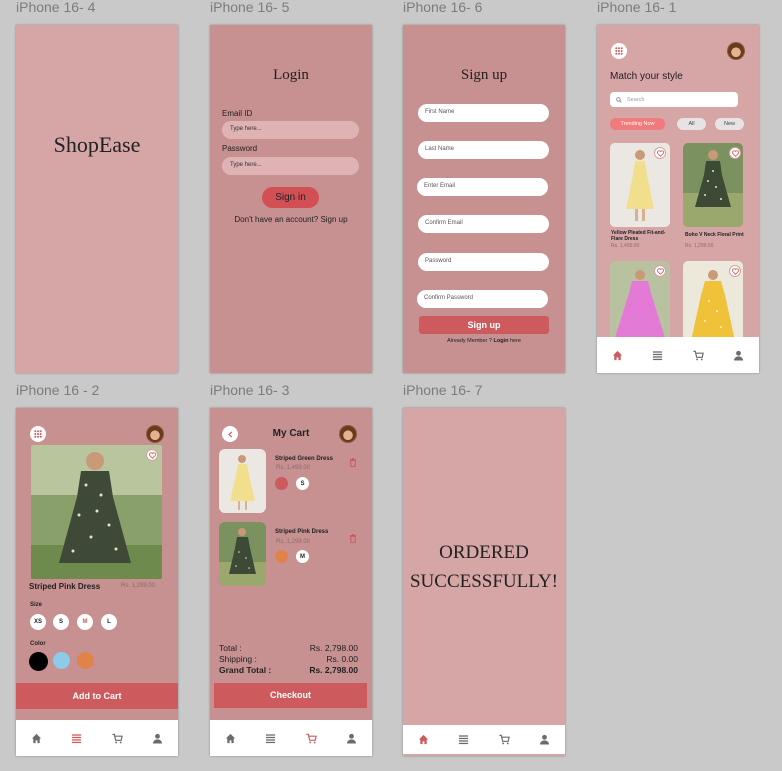 The width and height of the screenshot is (782, 771). I want to click on cart-item-name: Striped Pink Dress, so click(302, 532).